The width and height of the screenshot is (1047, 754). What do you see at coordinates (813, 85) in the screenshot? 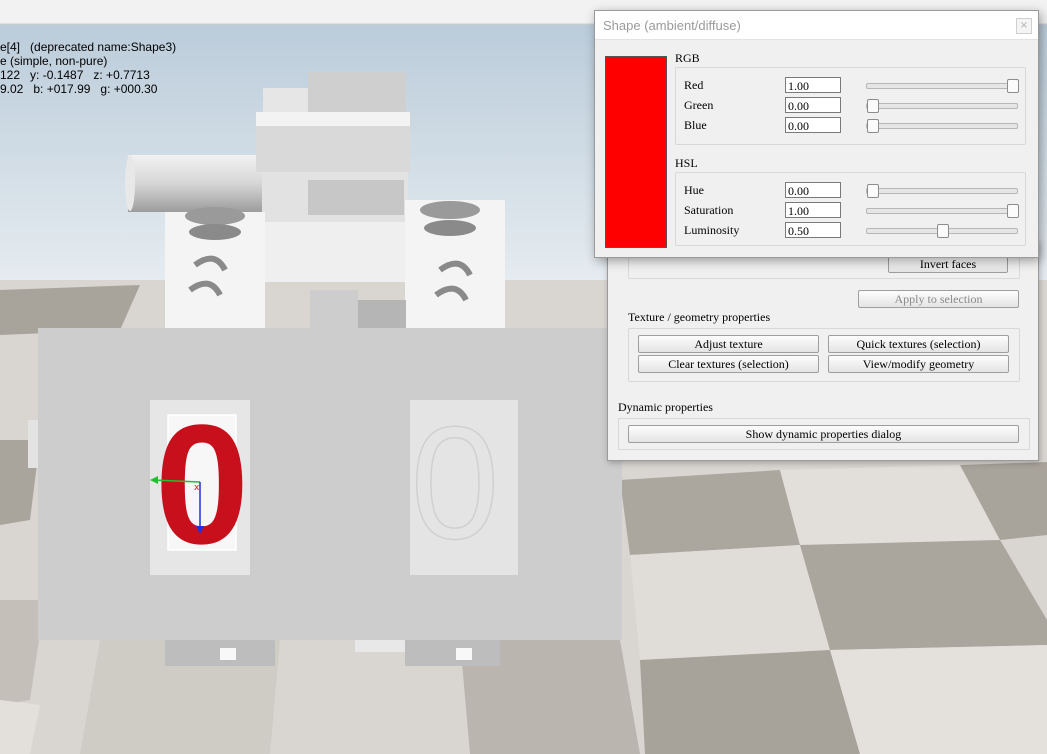
I see `red-field: 1.00` at bounding box center [813, 85].